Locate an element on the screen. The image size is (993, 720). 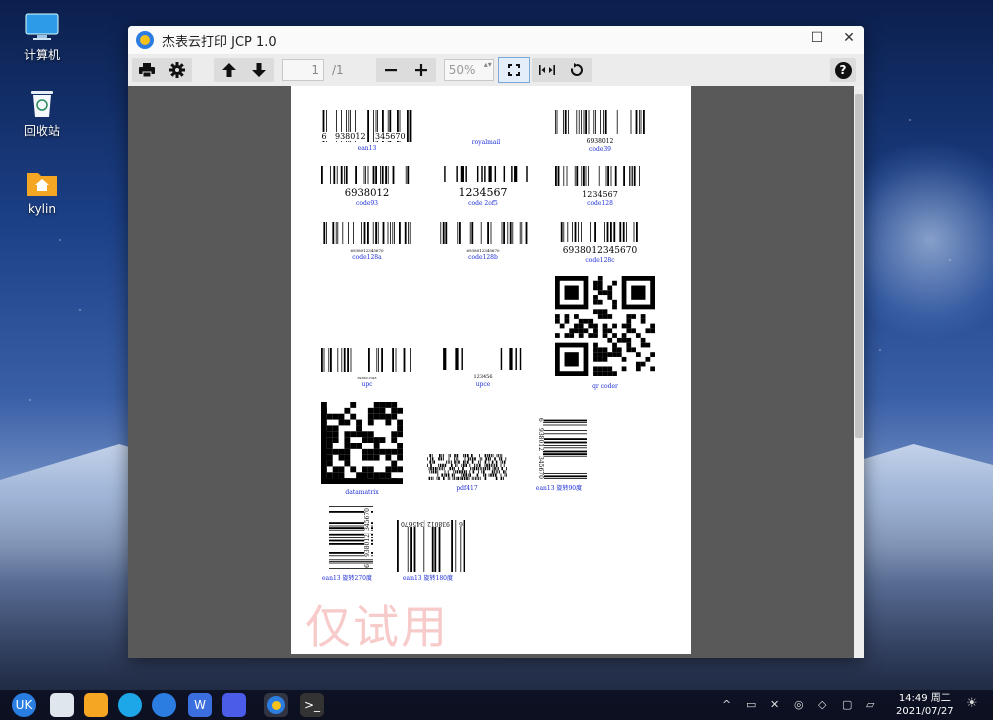
fit-page-button is located at coordinates (513, 70).